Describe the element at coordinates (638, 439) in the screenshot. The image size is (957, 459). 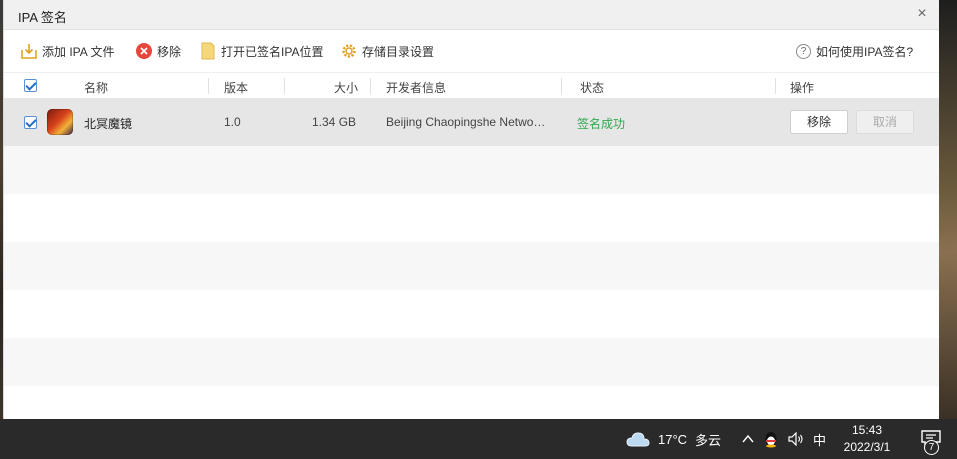
I see `cloud-icon` at that location.